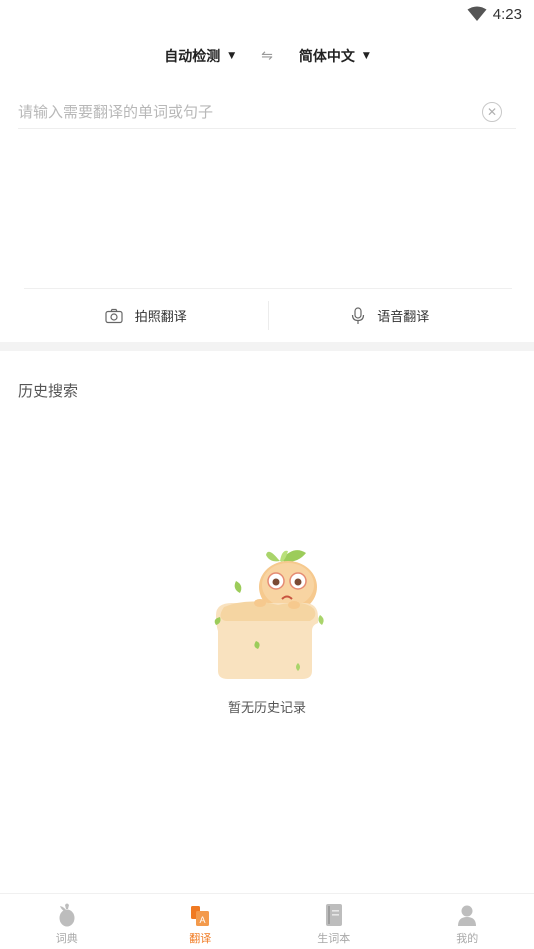 Image resolution: width=534 pixels, height=949 pixels. Describe the element at coordinates (160, 317) in the screenshot. I see `photo-translate-label: 拍照翻译` at that location.